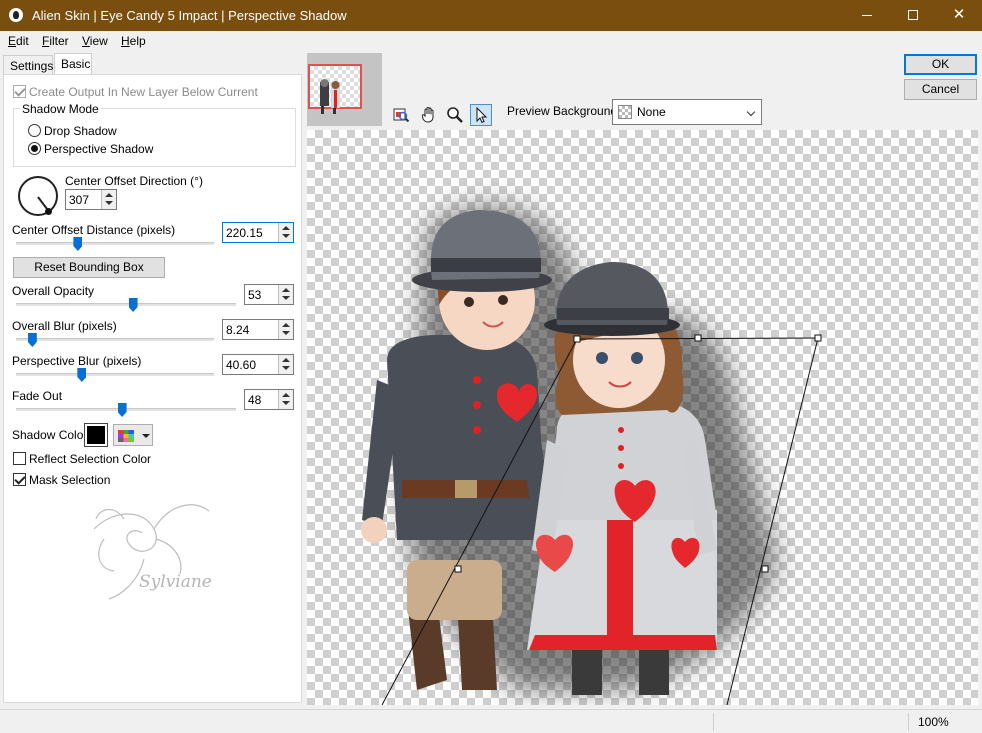 The width and height of the screenshot is (982, 733). What do you see at coordinates (19, 91) in the screenshot?
I see `create-output-checkbox` at bounding box center [19, 91].